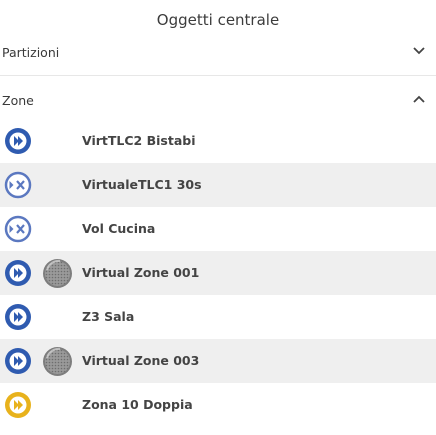  Describe the element at coordinates (141, 360) in the screenshot. I see `zone-name: Virtual Zone 003` at that location.